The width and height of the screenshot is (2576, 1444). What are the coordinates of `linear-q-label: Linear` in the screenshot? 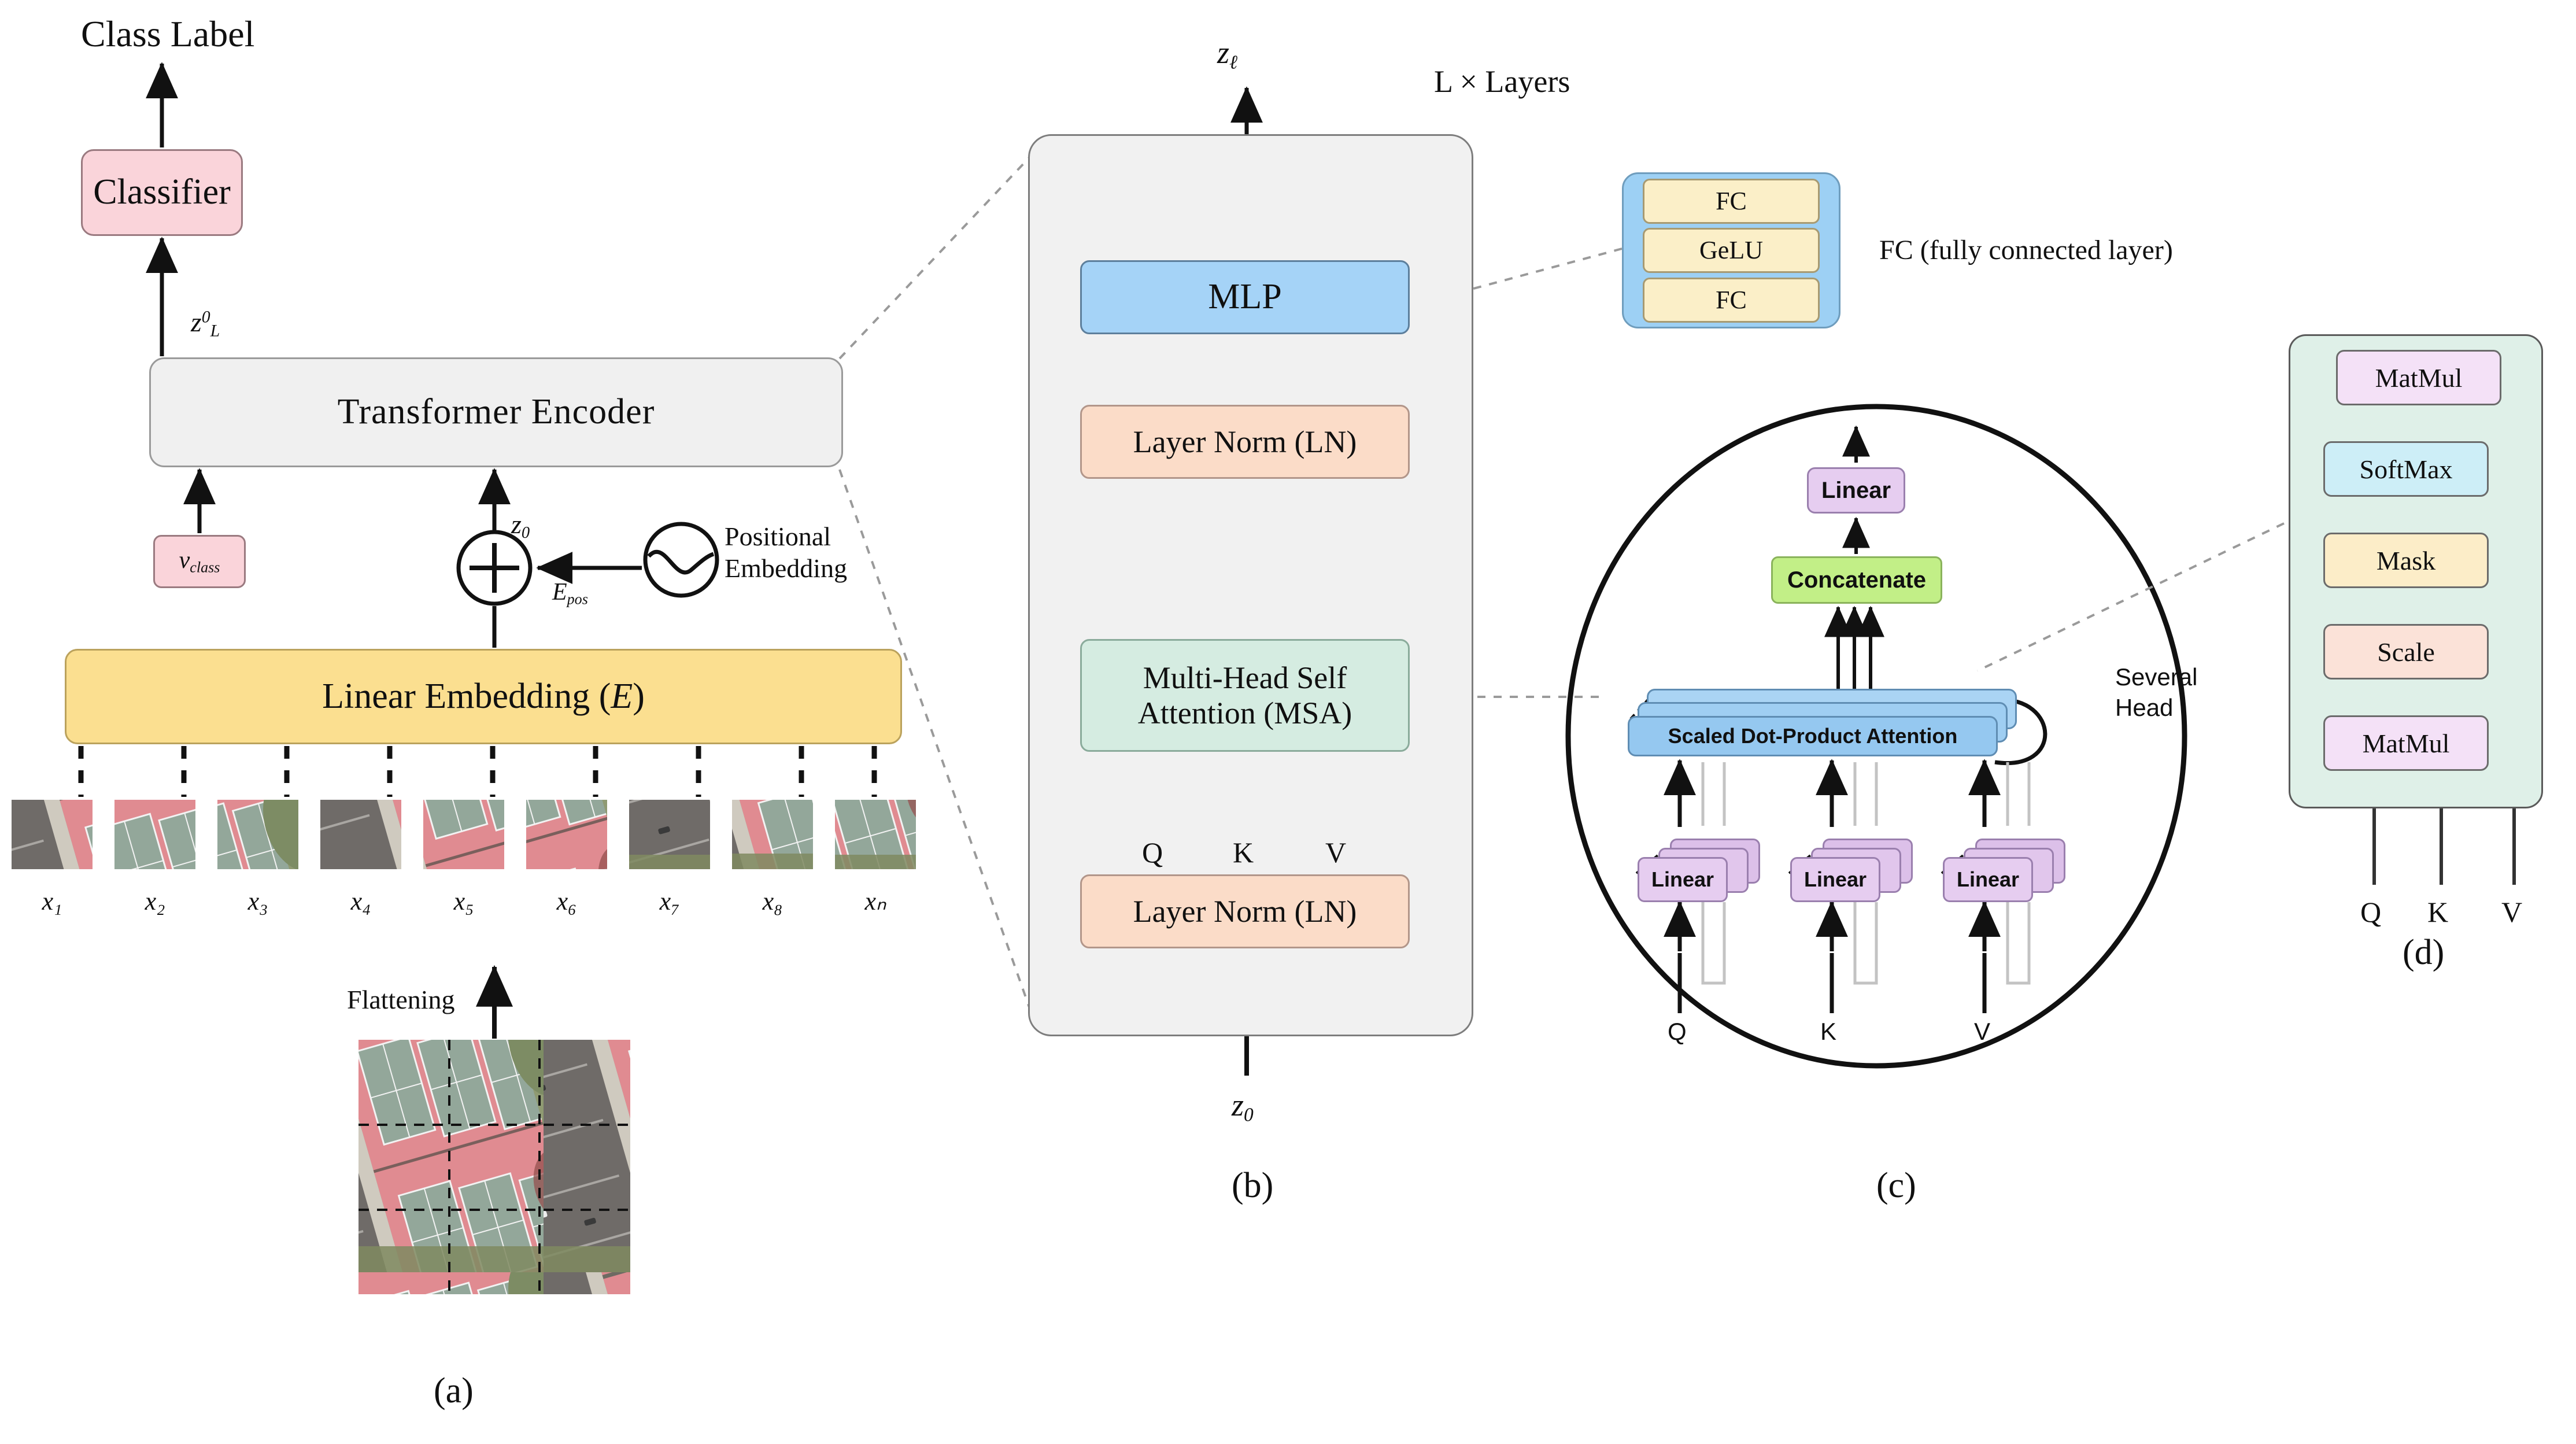 It's located at (1682, 879).